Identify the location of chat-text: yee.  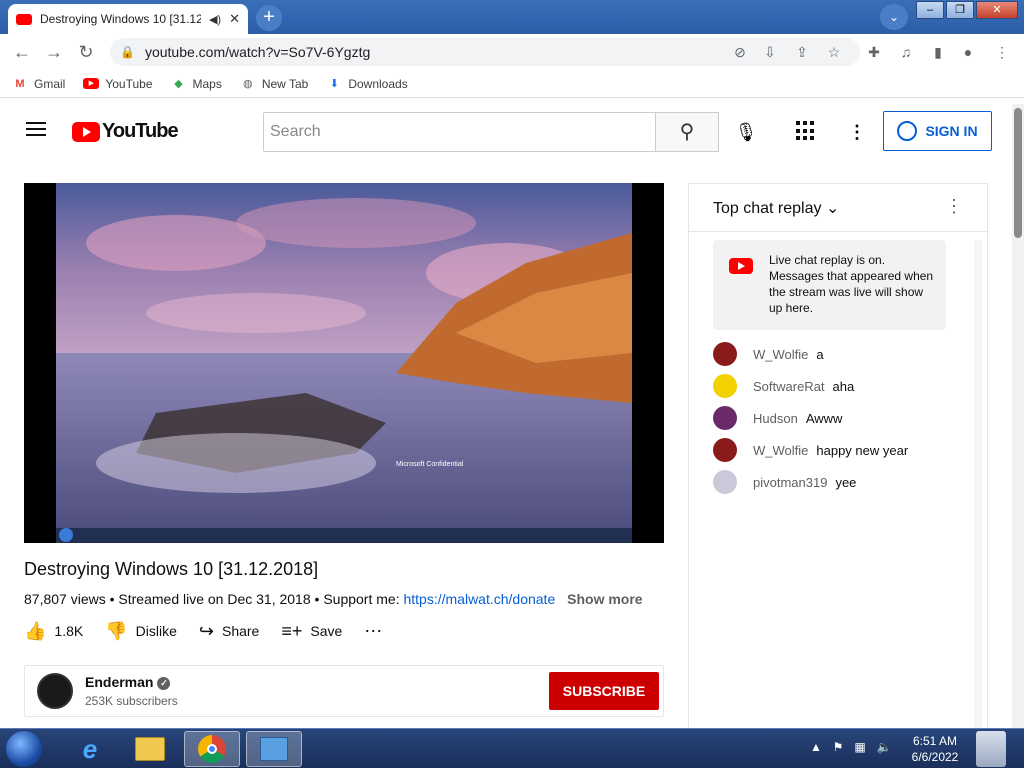
(846, 482).